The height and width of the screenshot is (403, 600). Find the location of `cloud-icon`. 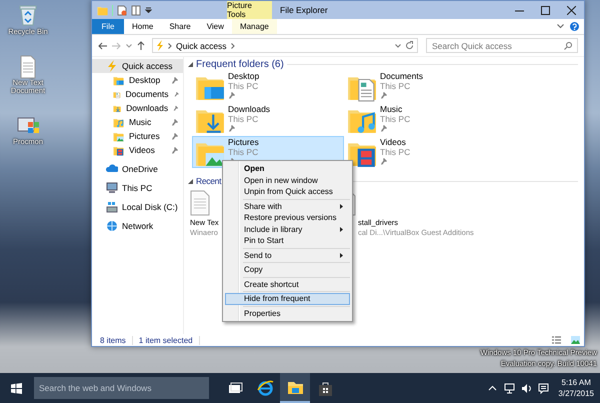

cloud-icon is located at coordinates (112, 169).